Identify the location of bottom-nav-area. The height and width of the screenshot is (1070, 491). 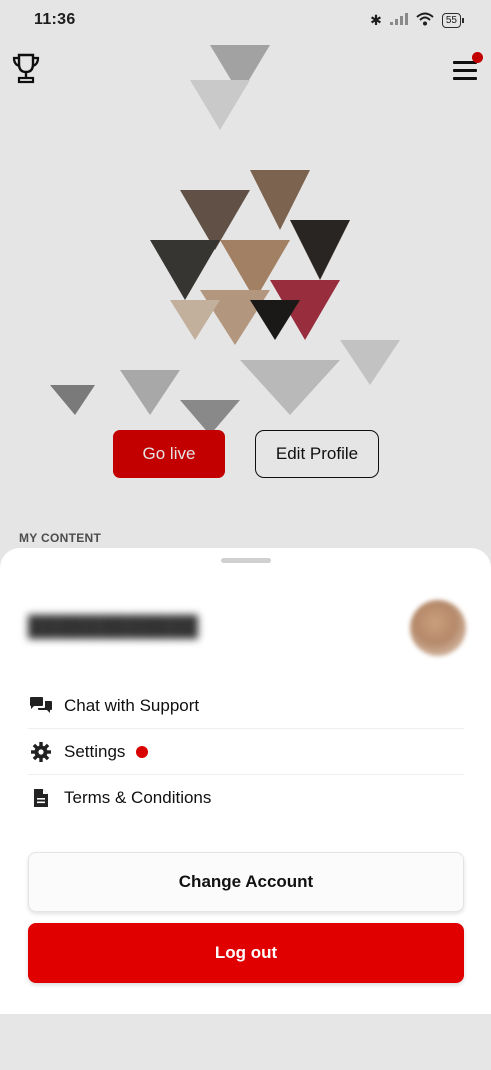
(245, 1042).